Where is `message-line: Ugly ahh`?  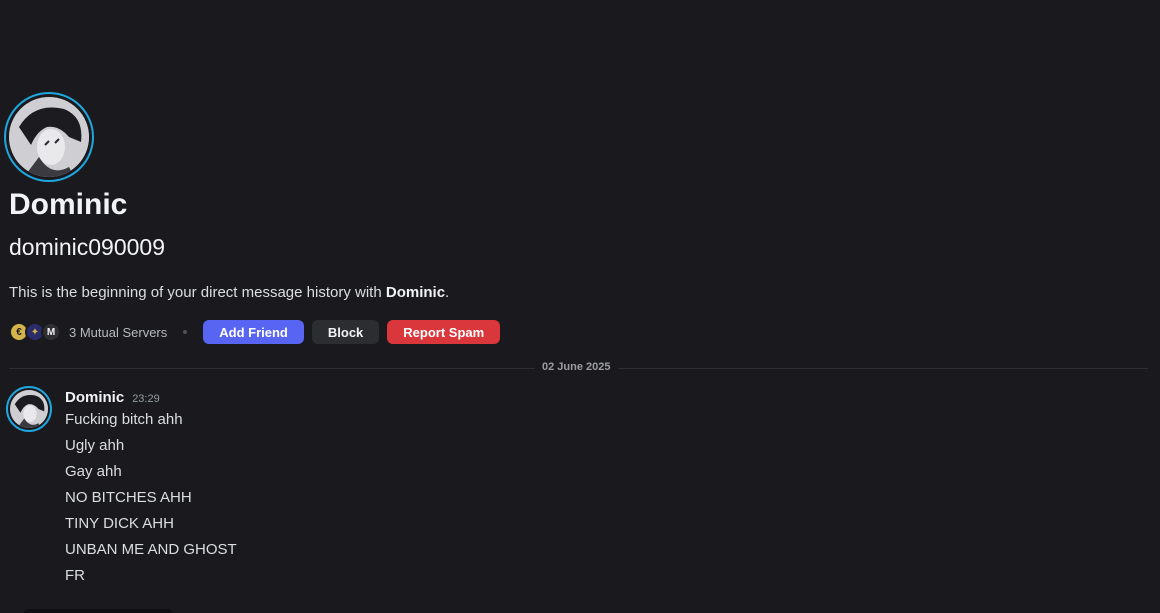 message-line: Ugly ahh is located at coordinates (151, 449).